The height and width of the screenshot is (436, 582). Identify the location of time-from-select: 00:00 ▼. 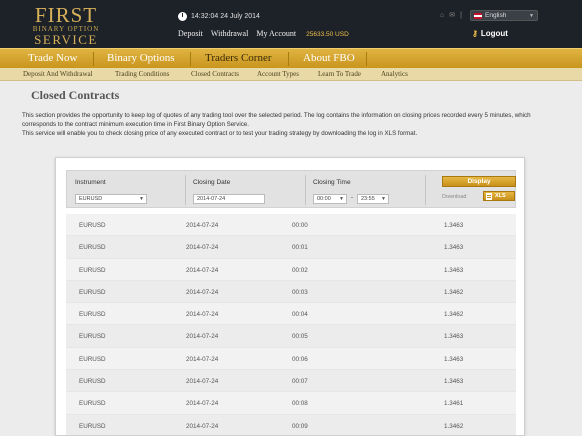
(330, 199).